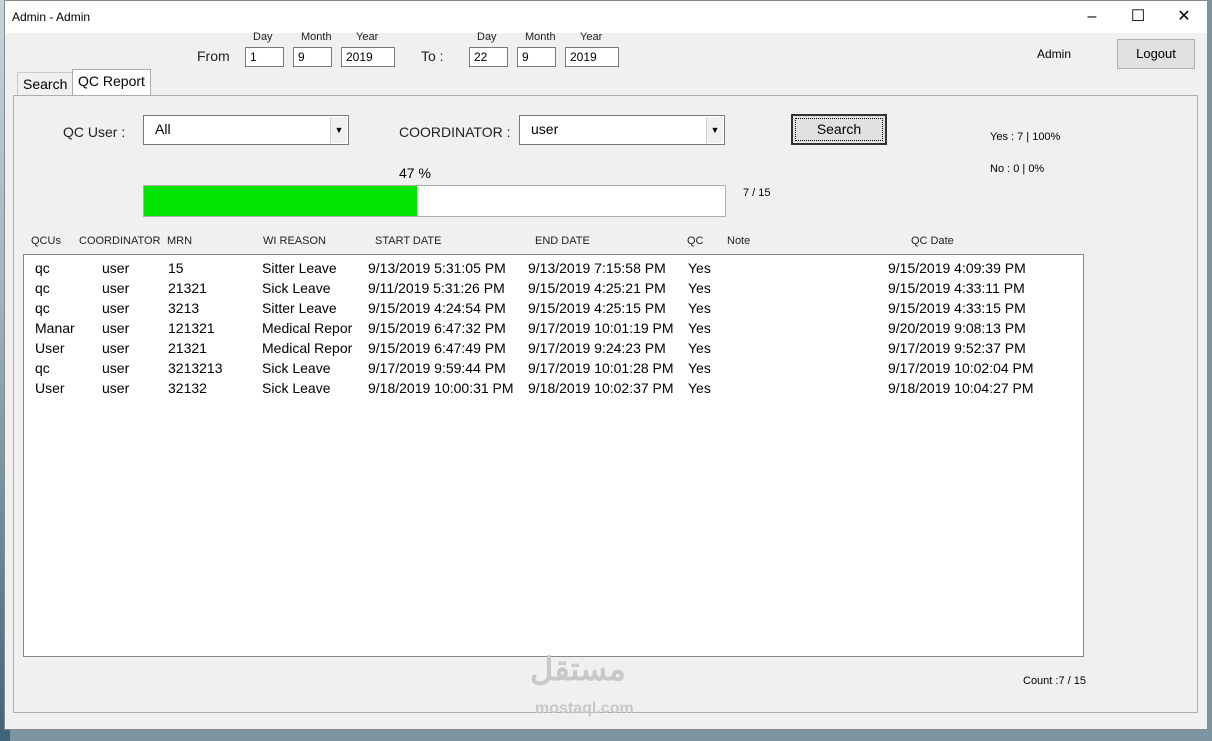 This screenshot has width=1212, height=741. I want to click on search-button: Search, so click(839, 129).